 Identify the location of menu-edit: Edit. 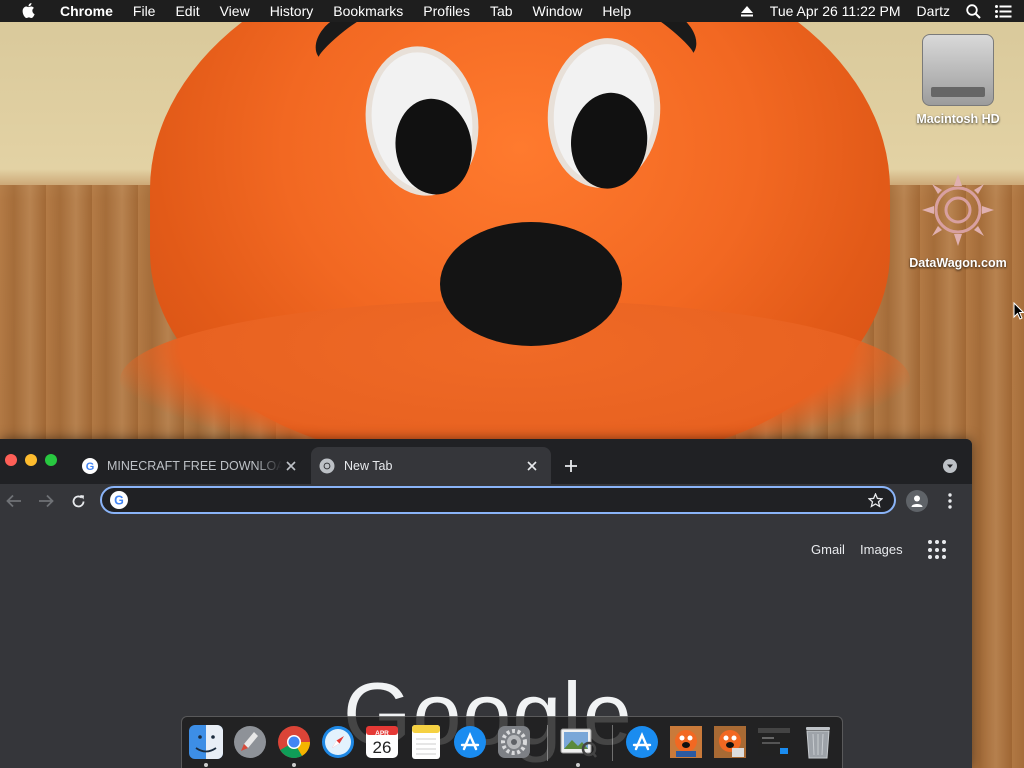
(187, 11).